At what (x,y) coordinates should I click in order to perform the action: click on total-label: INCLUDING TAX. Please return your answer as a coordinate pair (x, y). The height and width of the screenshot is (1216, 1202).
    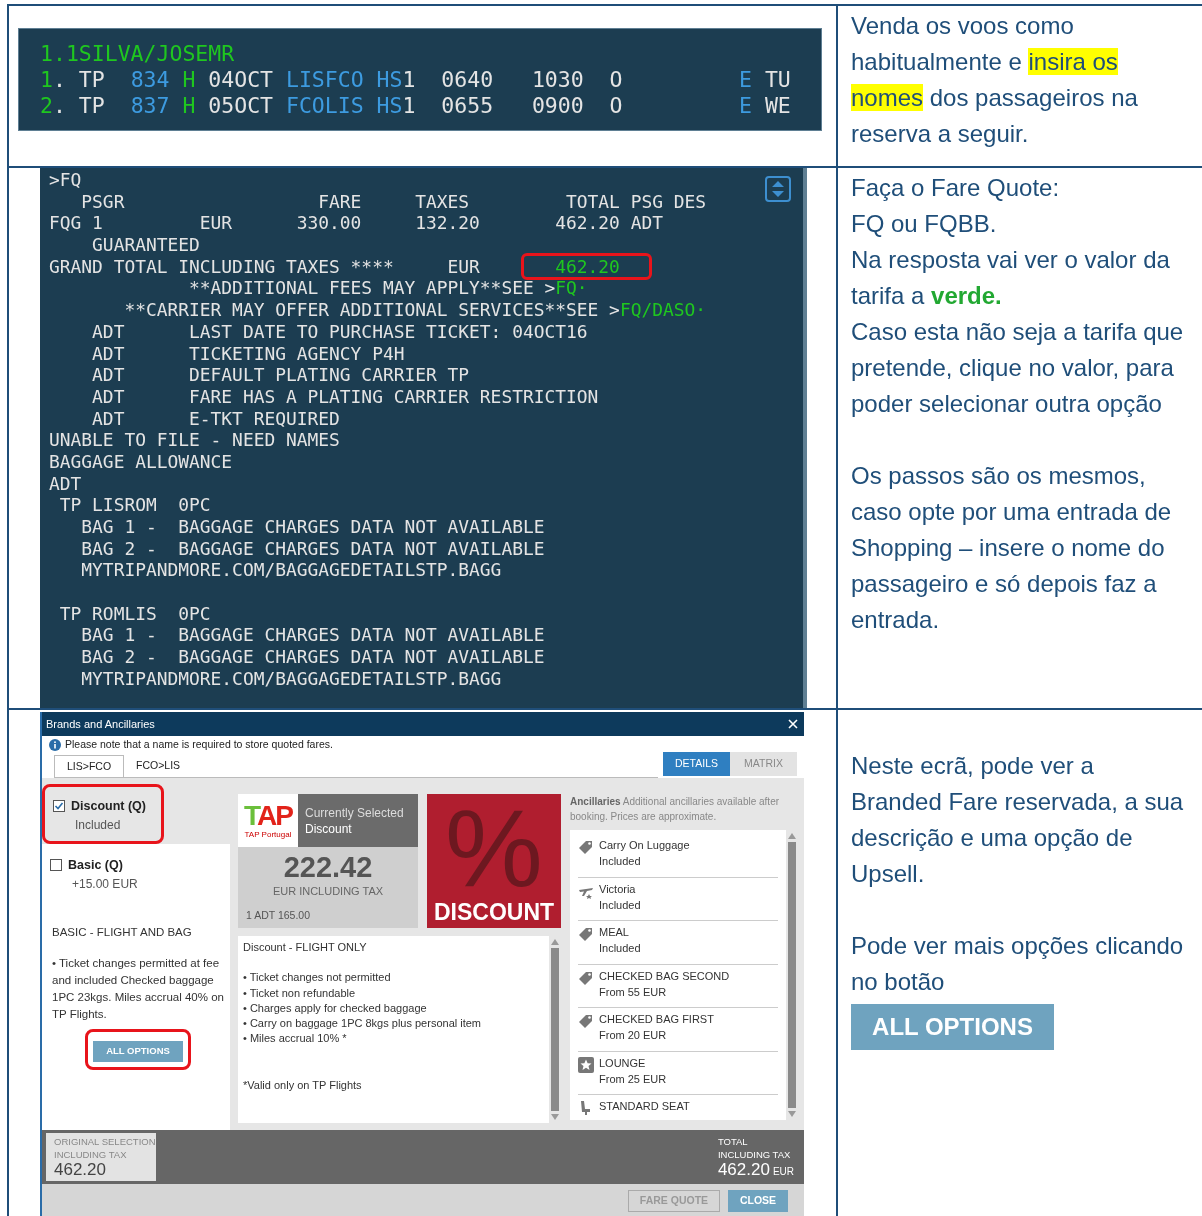
    Looking at the image, I should click on (754, 1154).